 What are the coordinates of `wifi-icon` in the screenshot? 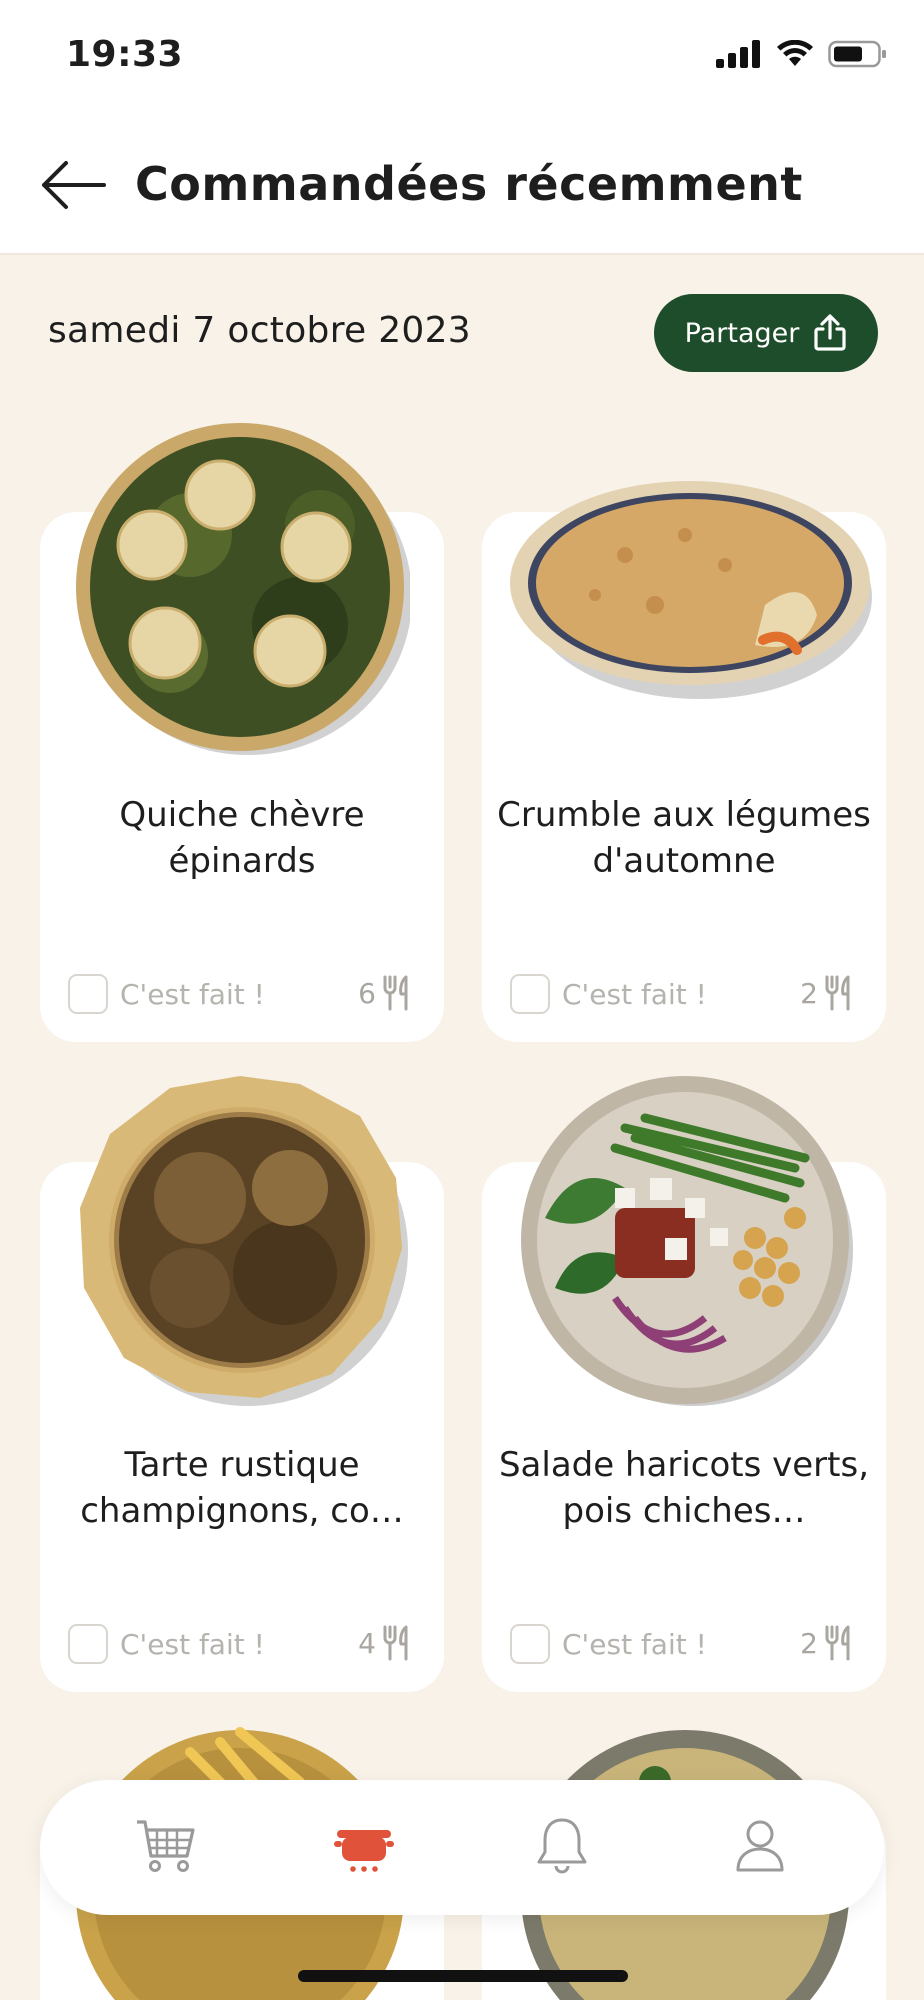 It's located at (795, 53).